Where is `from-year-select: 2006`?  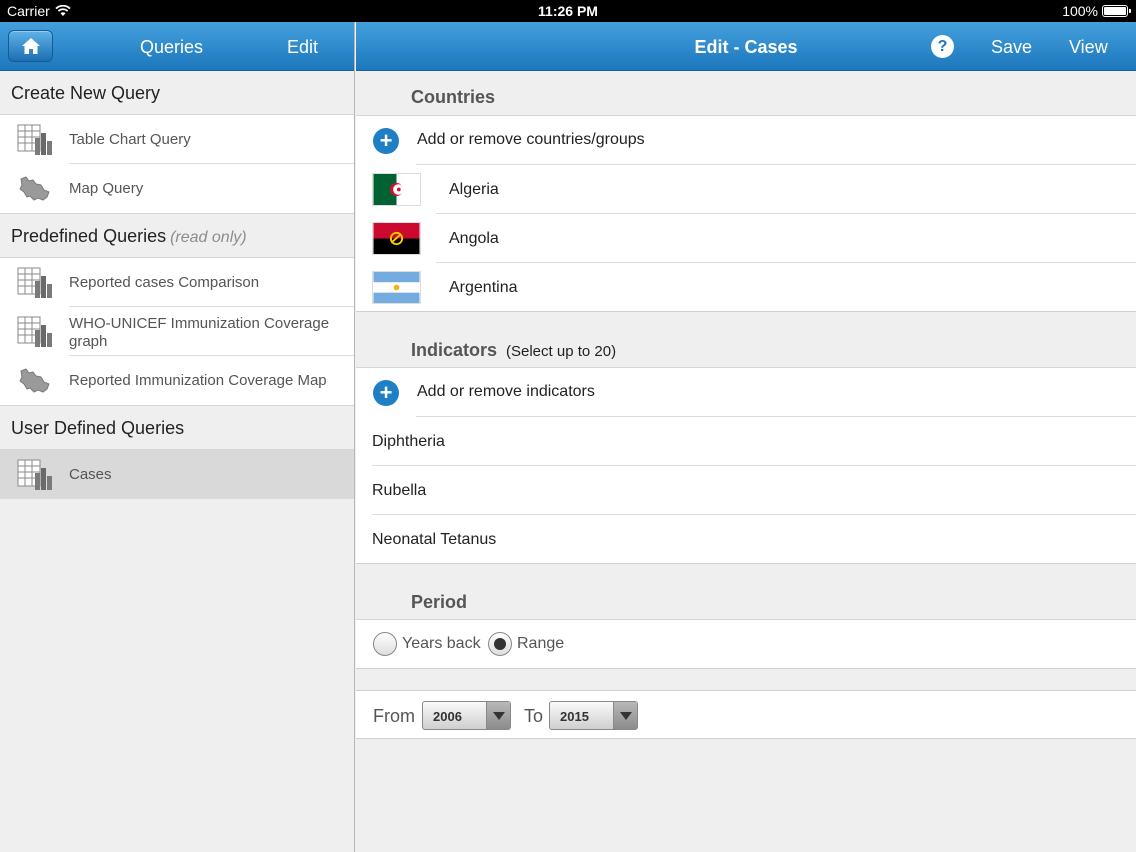 from-year-select: 2006 is located at coordinates (466, 715).